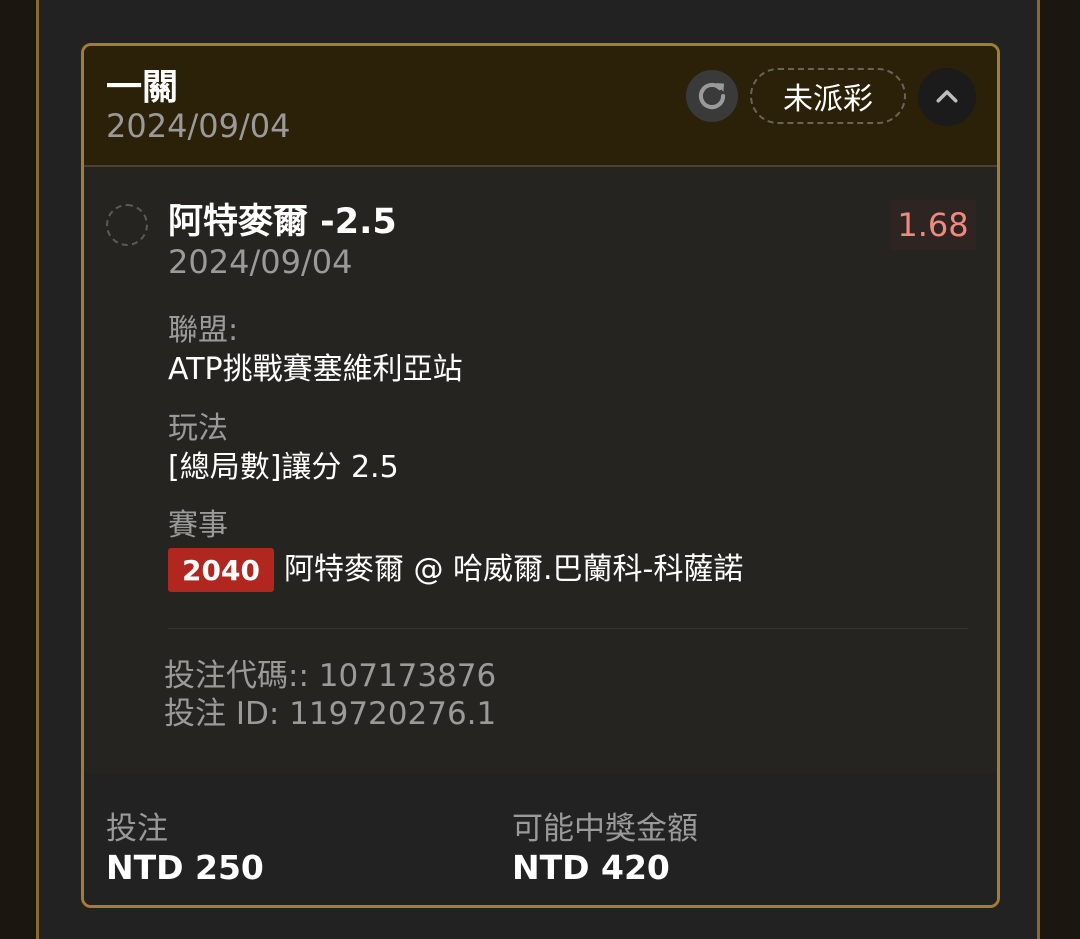 The width and height of the screenshot is (1080, 939). What do you see at coordinates (568, 628) in the screenshot?
I see `divider` at bounding box center [568, 628].